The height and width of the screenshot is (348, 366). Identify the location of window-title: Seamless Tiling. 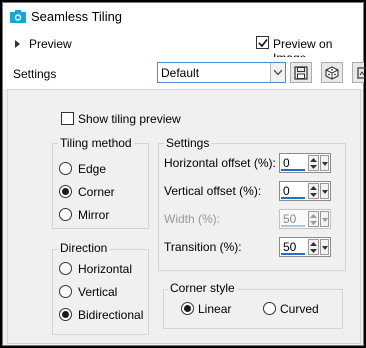
(77, 16).